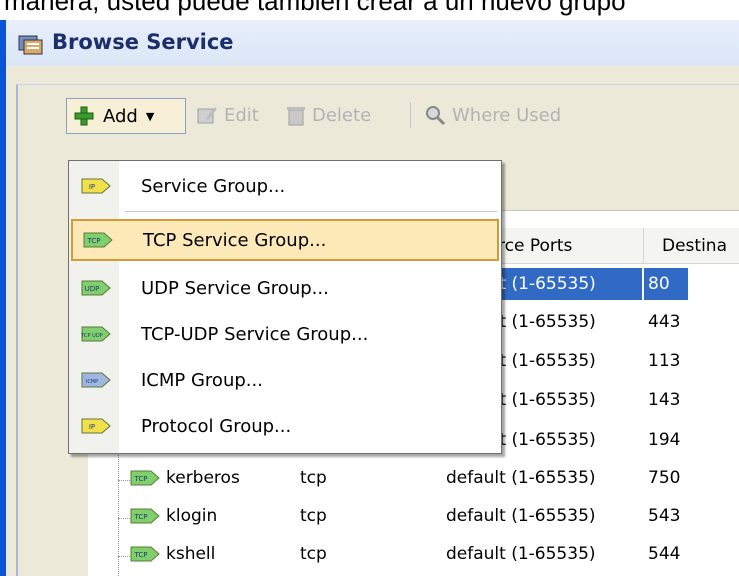 The image size is (739, 578). What do you see at coordinates (398, 118) in the screenshot?
I see `toolbar: Add ▼ Edit Delete Where Used` at bounding box center [398, 118].